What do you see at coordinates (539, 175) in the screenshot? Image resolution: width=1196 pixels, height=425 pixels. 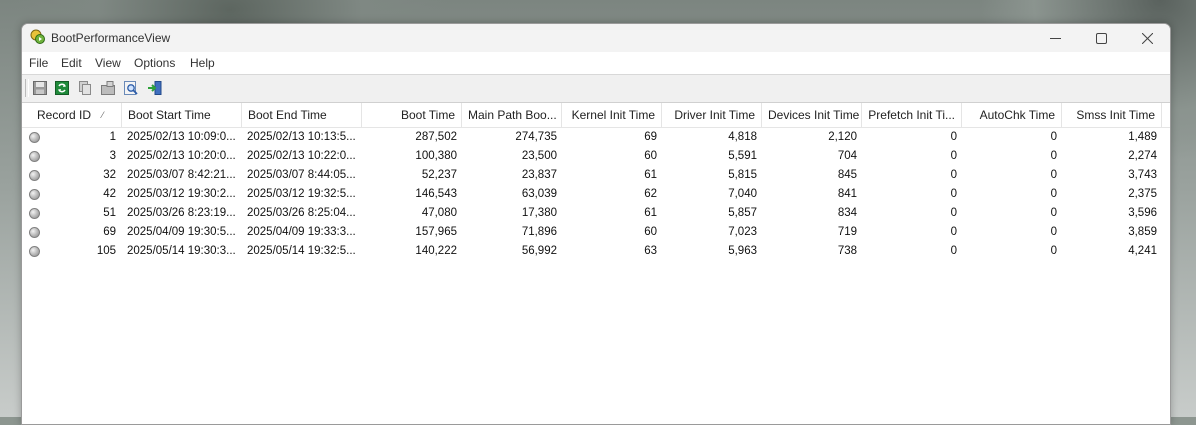 I see `cell-main-path-boot: 23,837` at bounding box center [539, 175].